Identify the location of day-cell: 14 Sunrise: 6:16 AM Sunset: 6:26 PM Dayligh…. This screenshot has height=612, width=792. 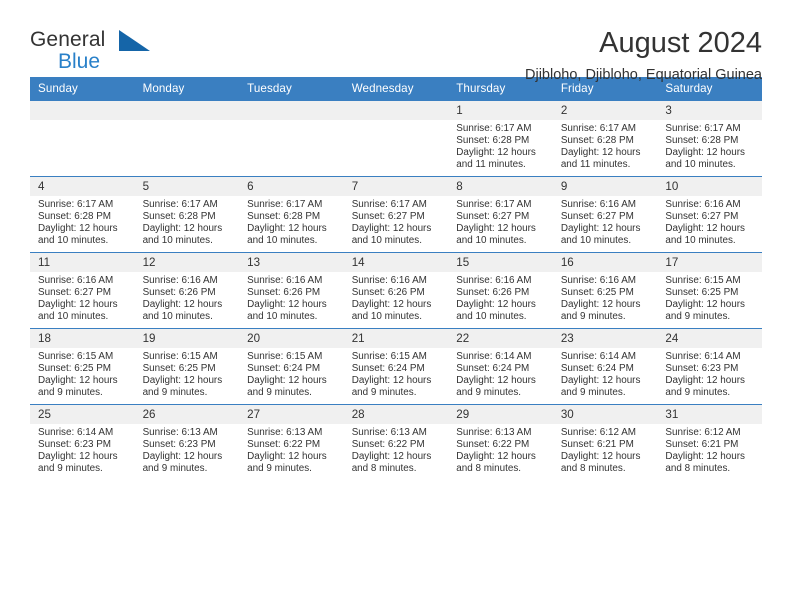
(396, 290).